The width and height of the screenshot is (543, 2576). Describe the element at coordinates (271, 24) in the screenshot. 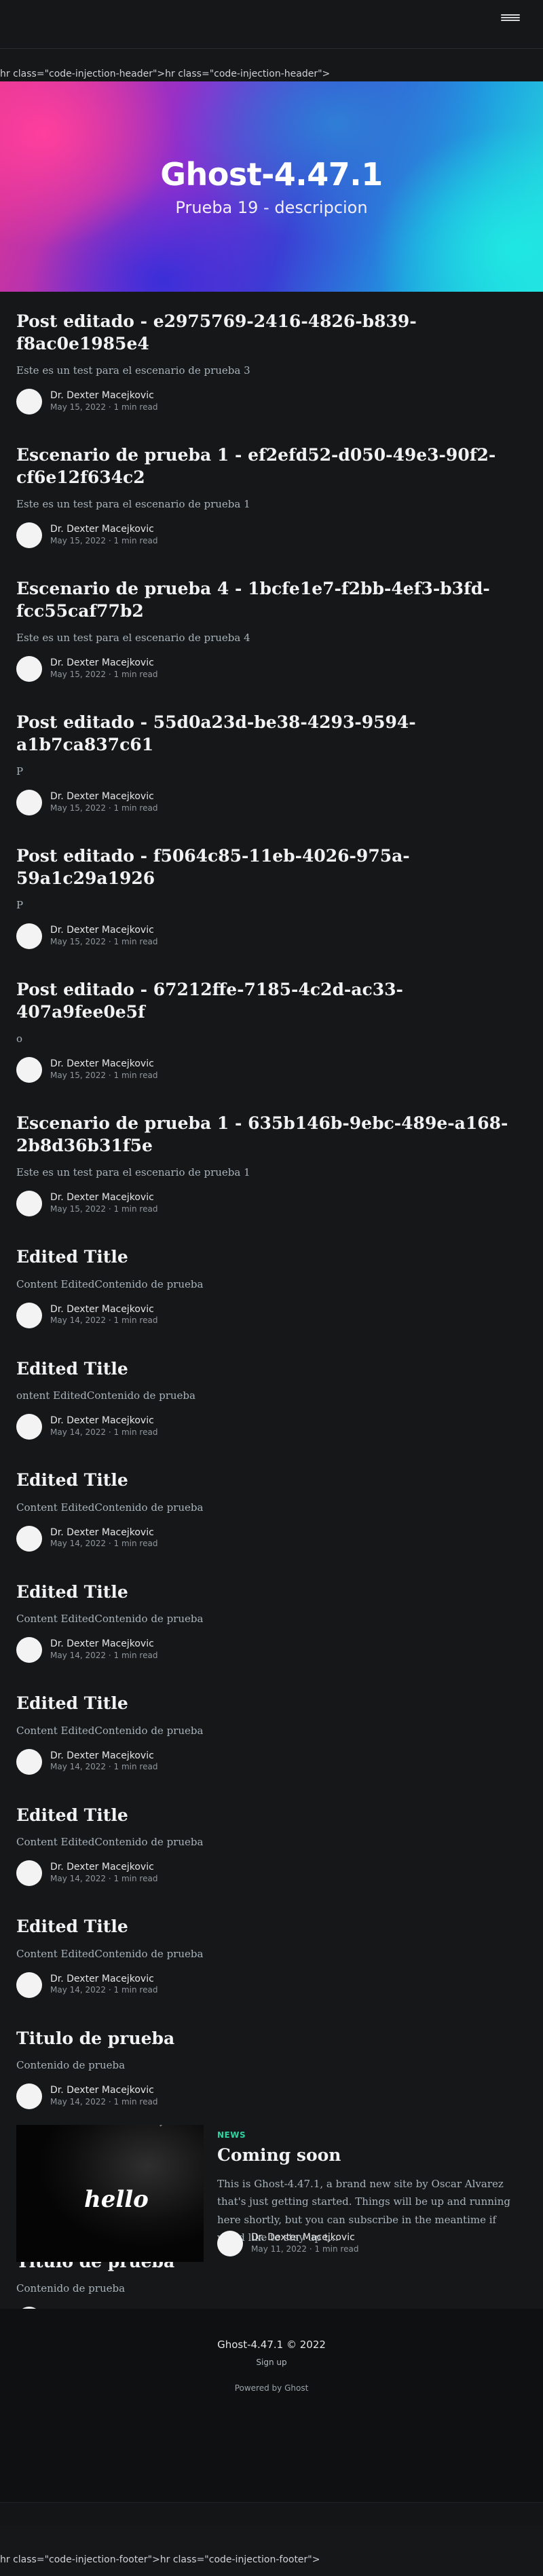

I see `site-header` at that location.